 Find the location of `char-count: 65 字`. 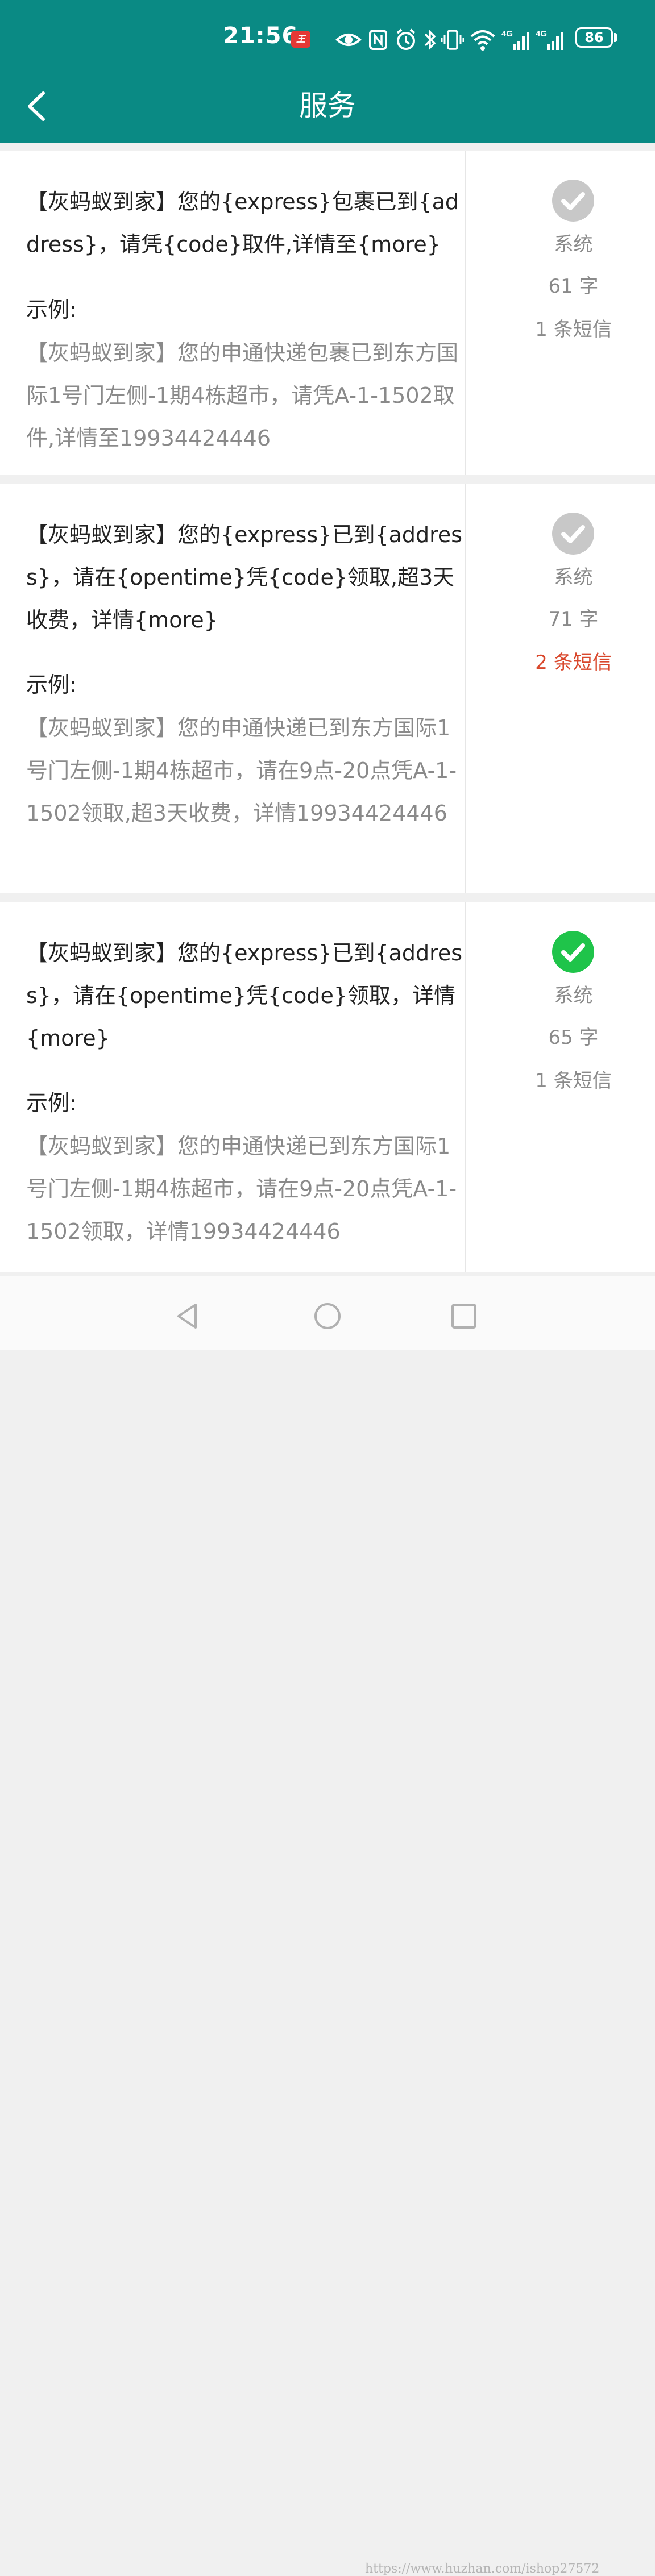

char-count: 65 字 is located at coordinates (573, 1037).